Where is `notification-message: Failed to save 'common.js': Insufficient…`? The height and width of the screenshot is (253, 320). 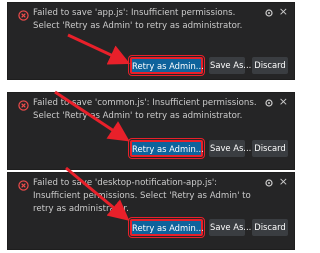
notification-message: Failed to save 'common.js': Insufficient… is located at coordinates (145, 109).